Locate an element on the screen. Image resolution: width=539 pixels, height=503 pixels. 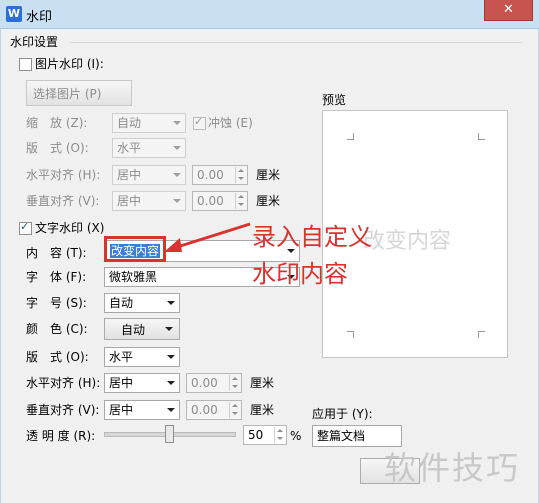
text-v-align-value: 居中 is located at coordinates (121, 410).